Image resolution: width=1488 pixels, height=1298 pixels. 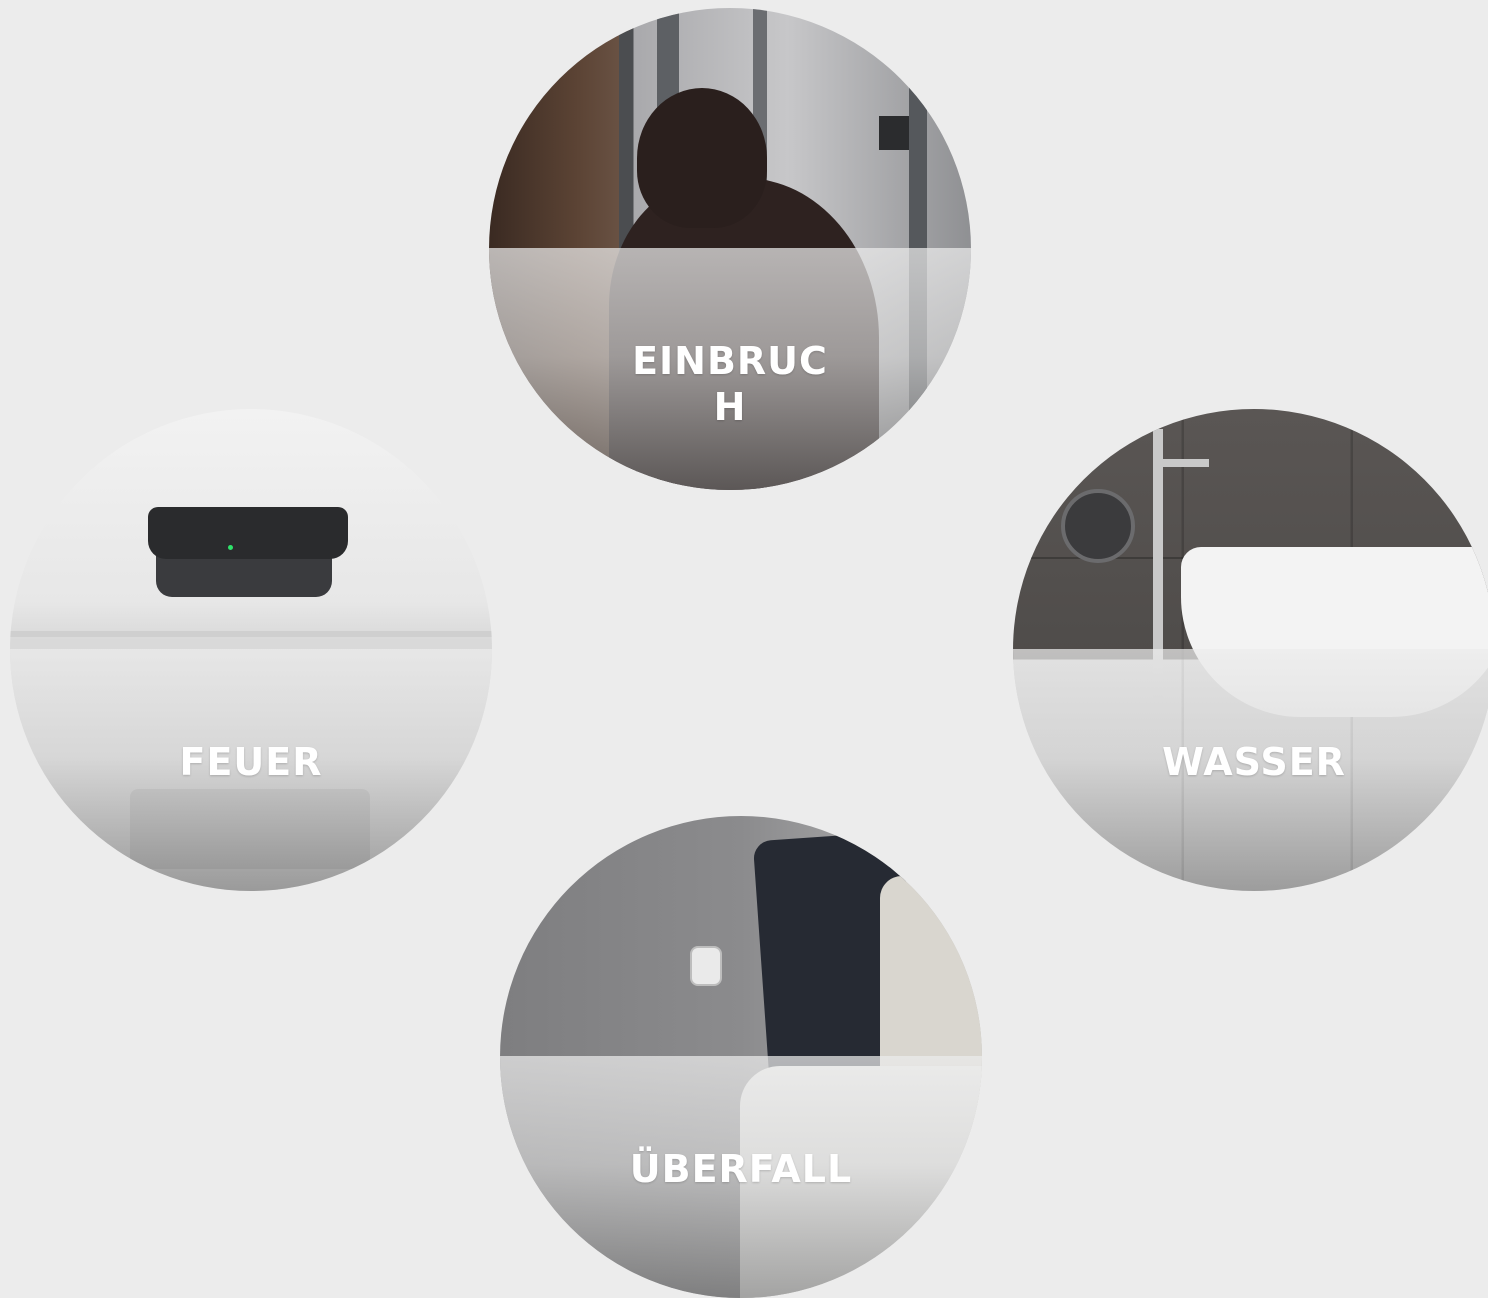 I want to click on burglar-hood, so click(x=702, y=158).